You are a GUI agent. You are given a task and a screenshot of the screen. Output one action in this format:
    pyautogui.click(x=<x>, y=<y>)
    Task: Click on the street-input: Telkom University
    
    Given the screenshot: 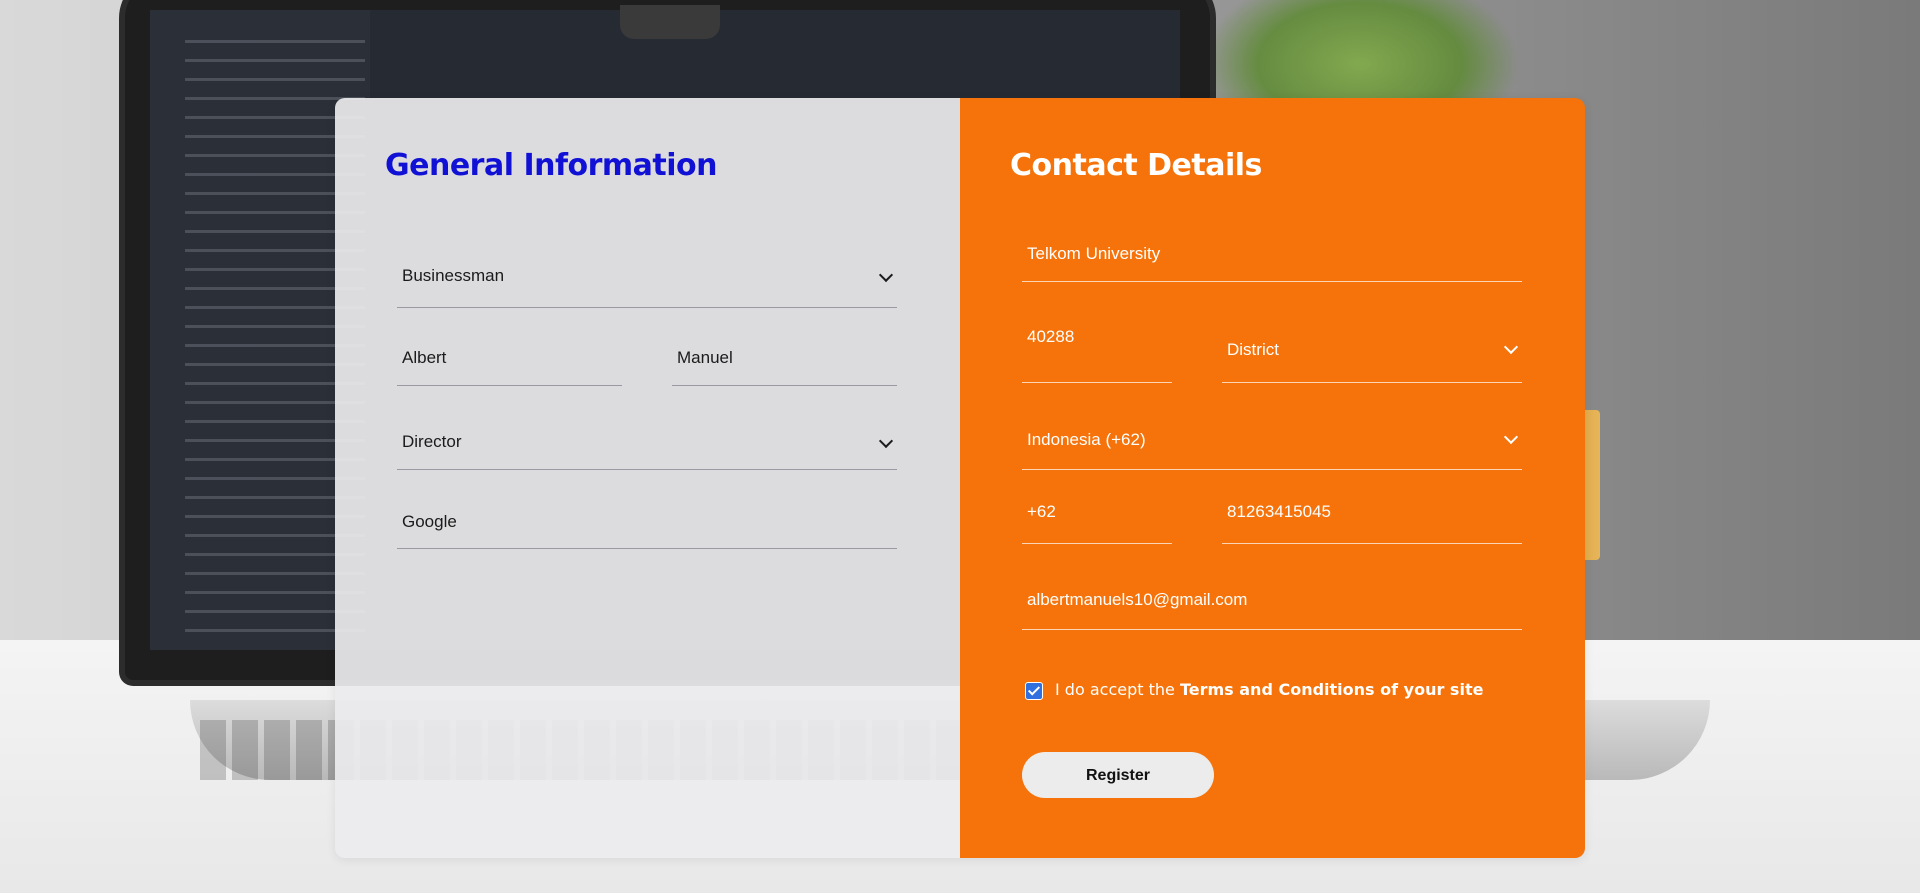 What is the action you would take?
    pyautogui.click(x=1272, y=255)
    